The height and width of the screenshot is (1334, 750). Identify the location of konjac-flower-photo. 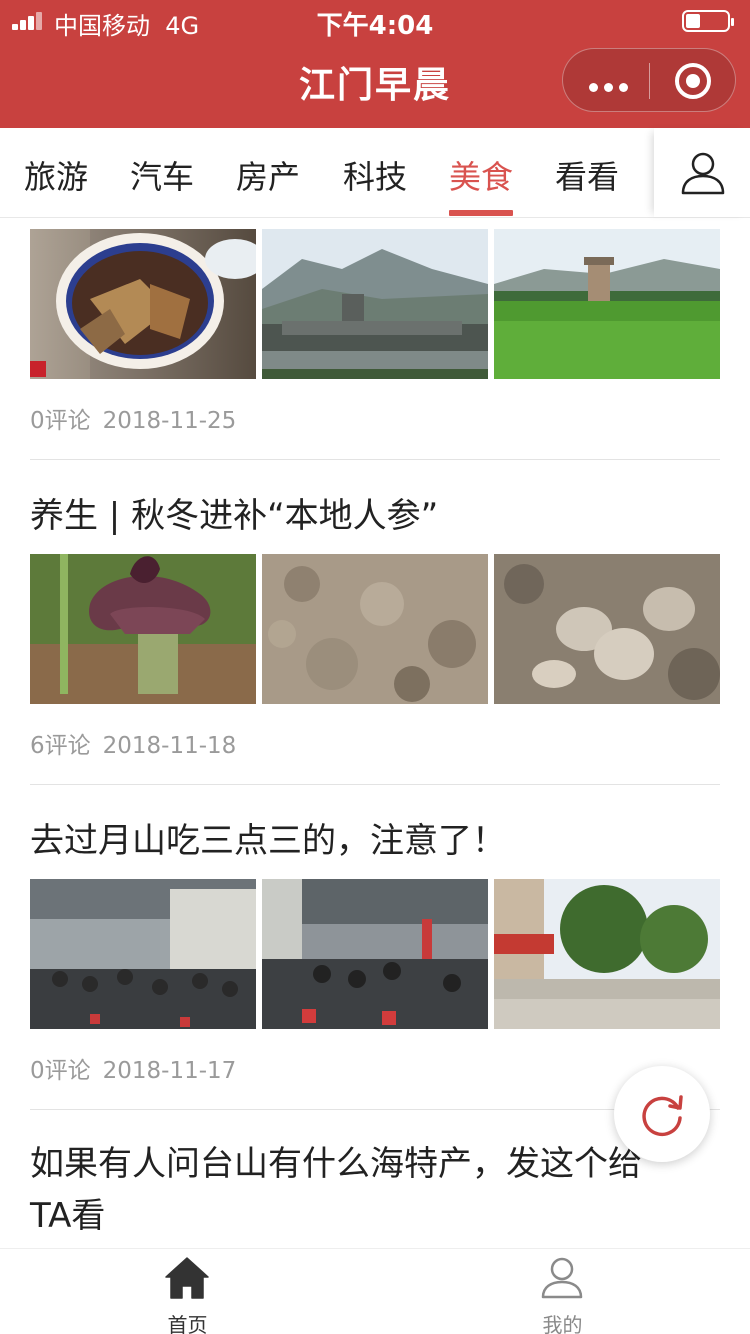
(143, 629).